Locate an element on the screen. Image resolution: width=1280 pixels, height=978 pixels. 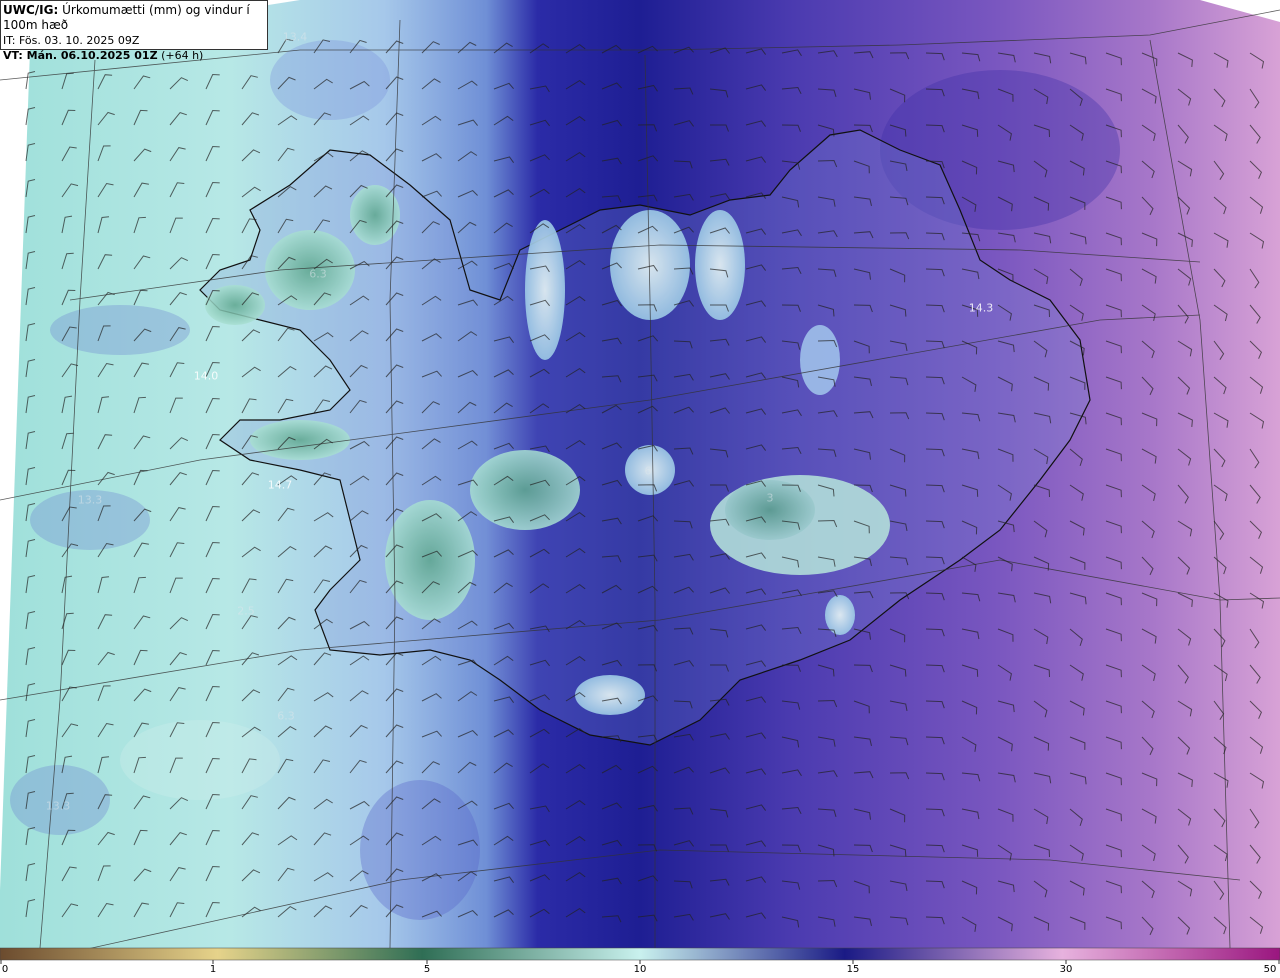
map-value-label: 14.0 is located at coordinates (206, 376).